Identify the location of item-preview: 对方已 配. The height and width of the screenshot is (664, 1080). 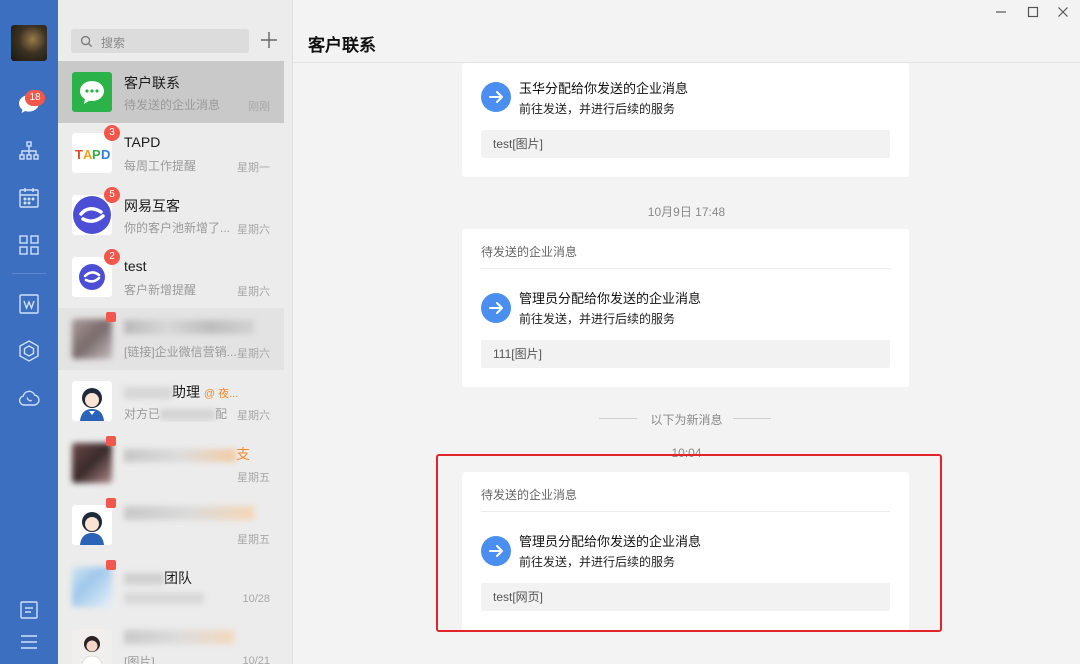
(184, 413).